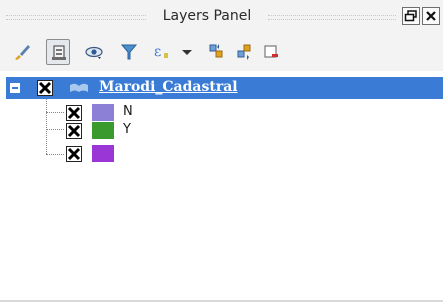 This screenshot has width=443, height=307. I want to click on layers-toolbar: ε, so click(221, 52).